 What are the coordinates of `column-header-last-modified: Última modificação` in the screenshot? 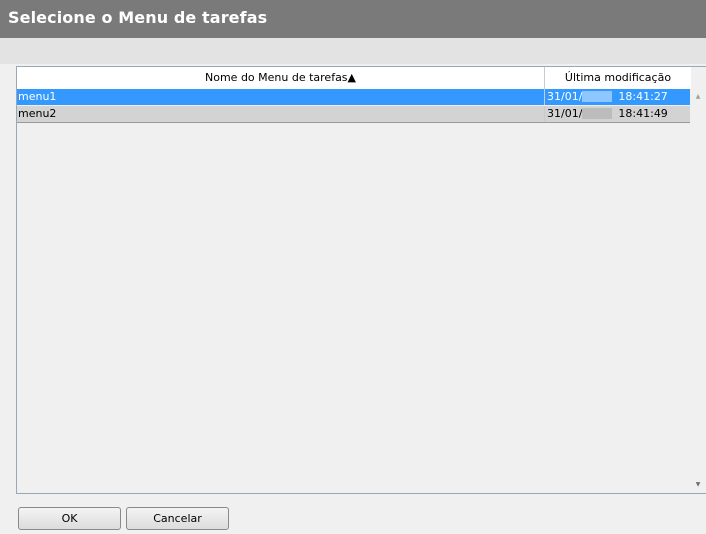 It's located at (618, 78).